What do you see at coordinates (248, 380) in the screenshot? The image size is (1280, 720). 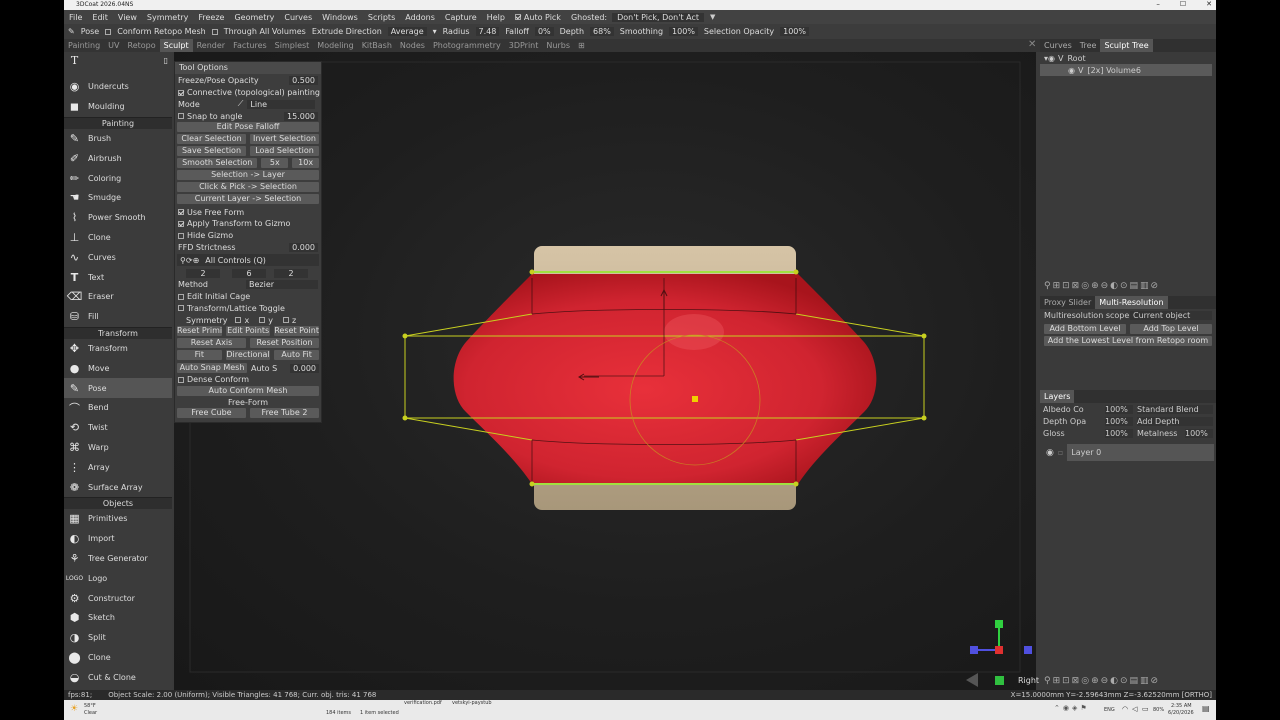 I see `dense-conform-row: Dense Conform` at bounding box center [248, 380].